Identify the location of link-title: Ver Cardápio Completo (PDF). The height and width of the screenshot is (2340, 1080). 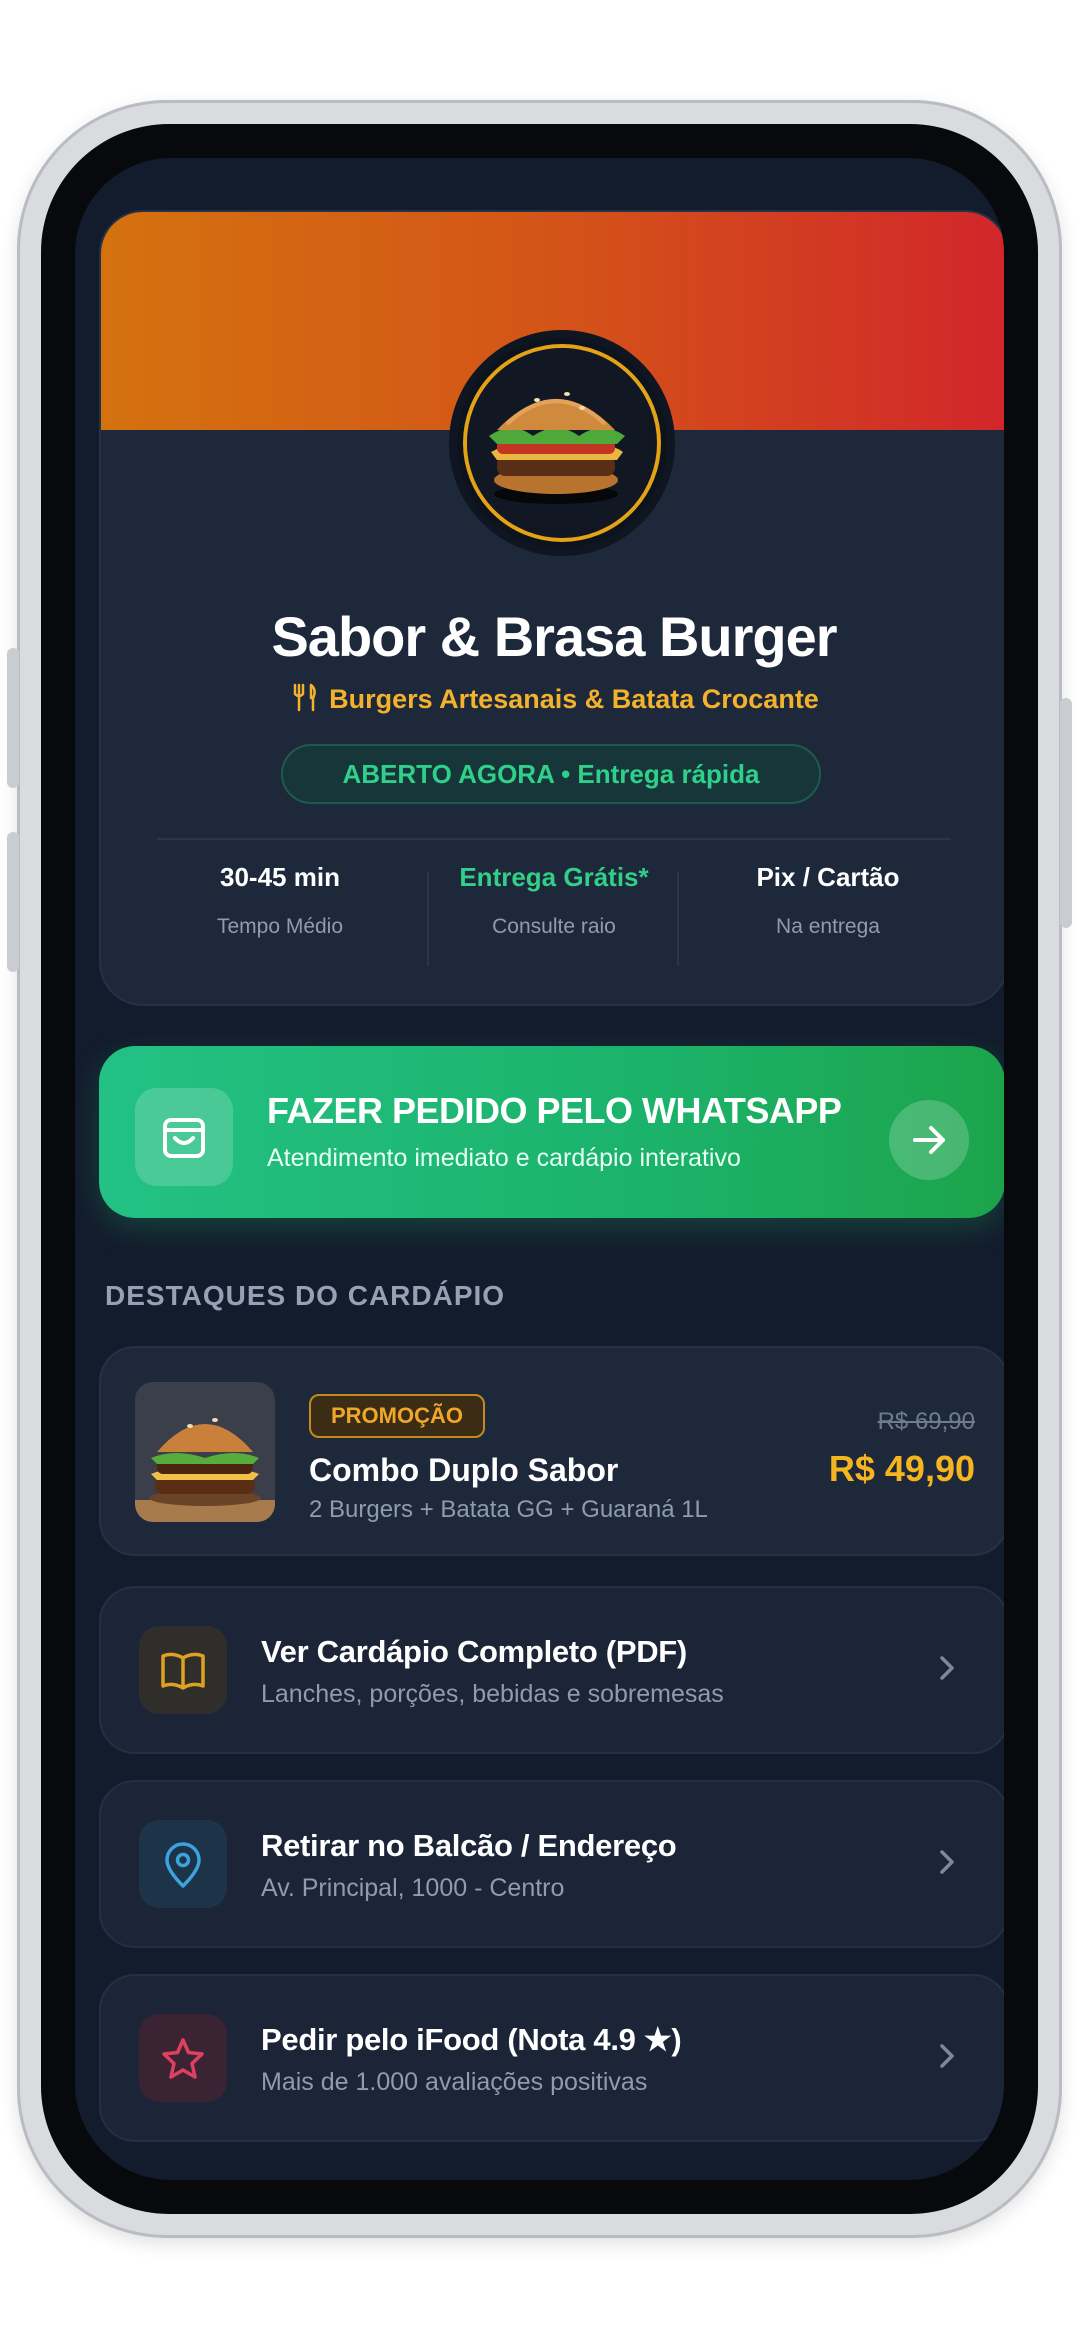
(474, 1651).